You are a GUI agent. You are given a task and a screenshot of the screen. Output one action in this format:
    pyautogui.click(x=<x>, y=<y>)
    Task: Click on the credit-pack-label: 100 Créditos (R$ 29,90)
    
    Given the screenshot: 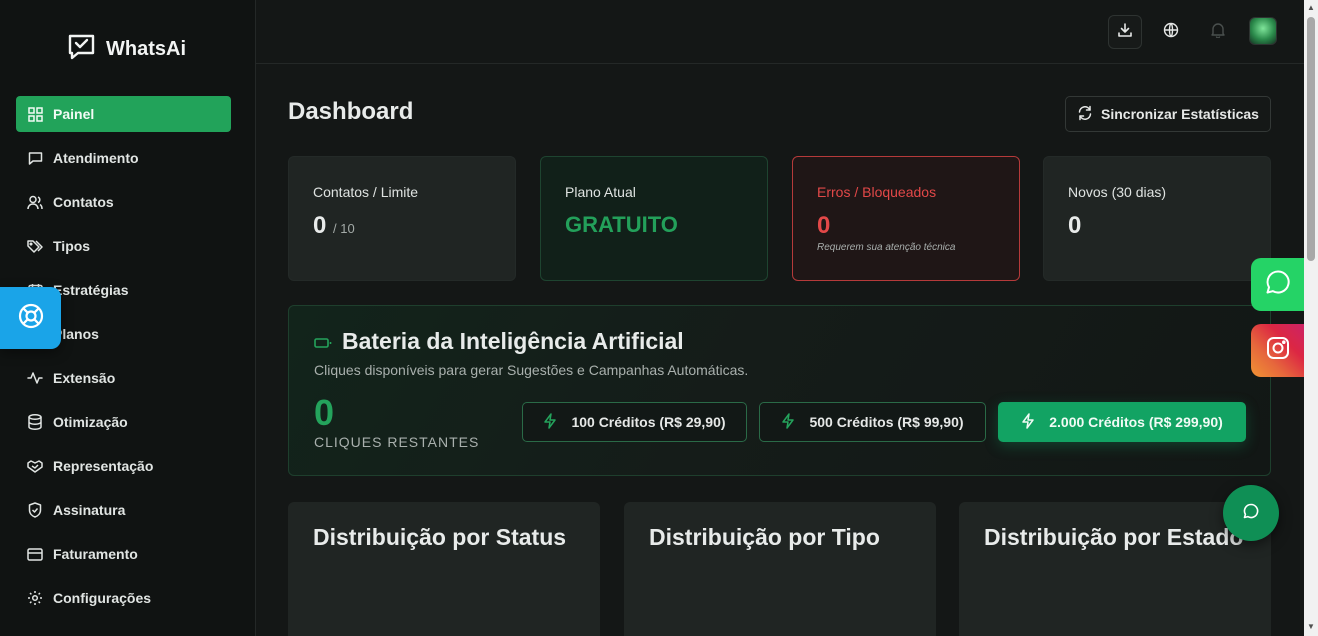 What is the action you would take?
    pyautogui.click(x=648, y=422)
    